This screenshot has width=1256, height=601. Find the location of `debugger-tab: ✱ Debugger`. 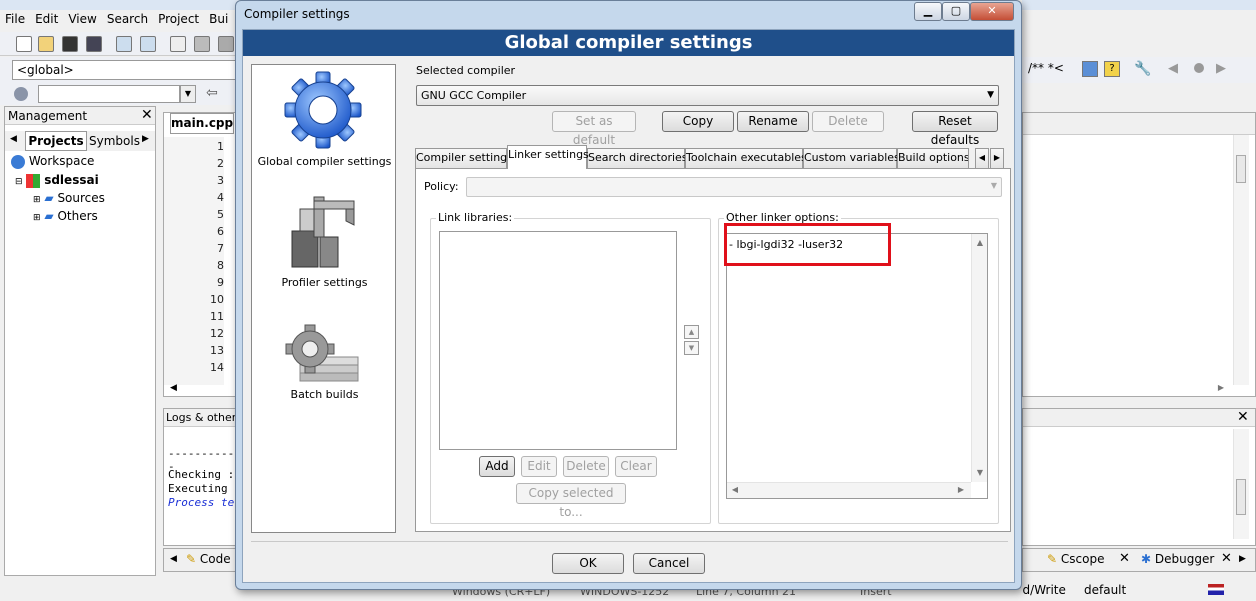

debugger-tab: ✱ Debugger is located at coordinates (1177, 559).